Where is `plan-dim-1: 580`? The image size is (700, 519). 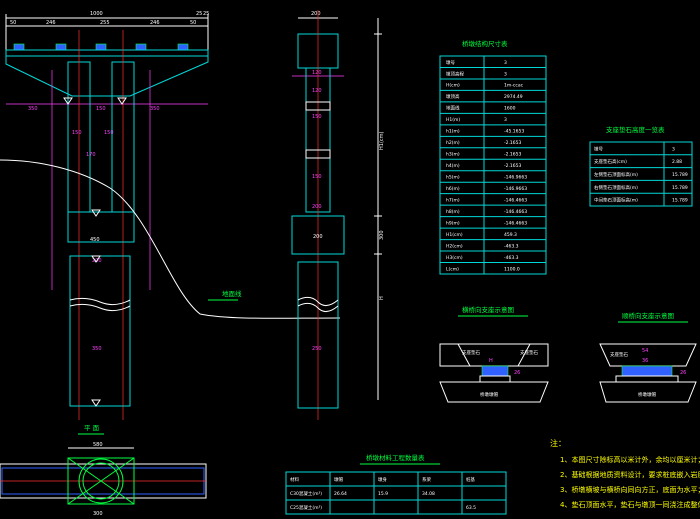
plan-dim-1: 580 is located at coordinates (98, 445).